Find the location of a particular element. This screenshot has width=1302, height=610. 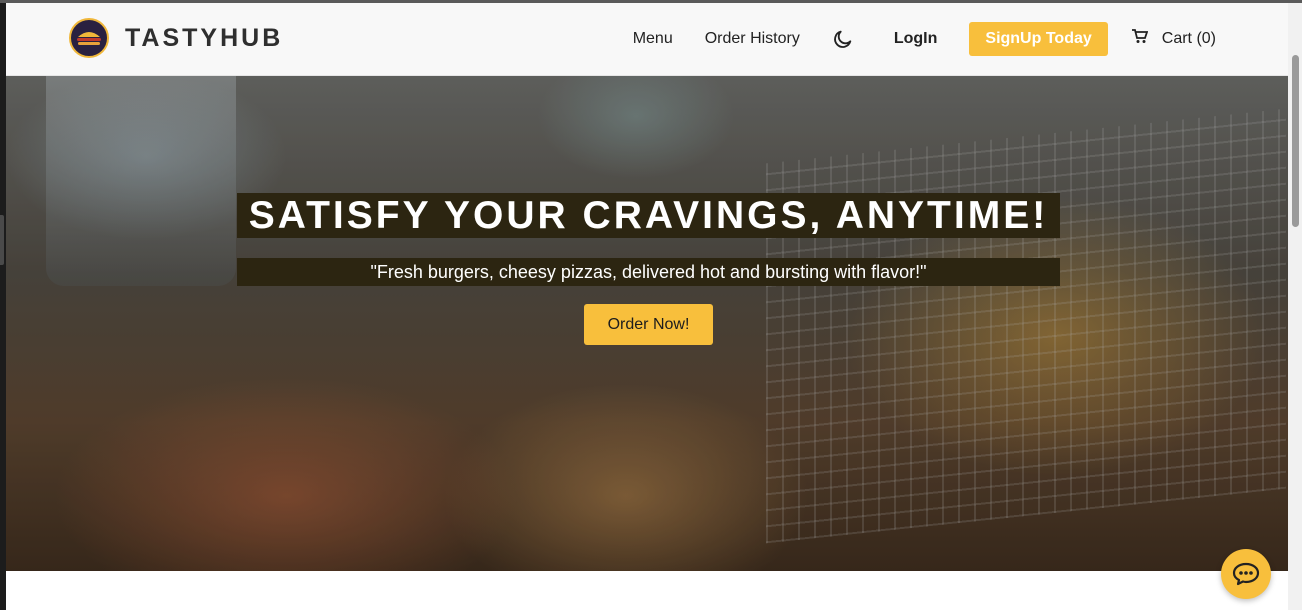

chat-bubble-icon is located at coordinates (1246, 574).